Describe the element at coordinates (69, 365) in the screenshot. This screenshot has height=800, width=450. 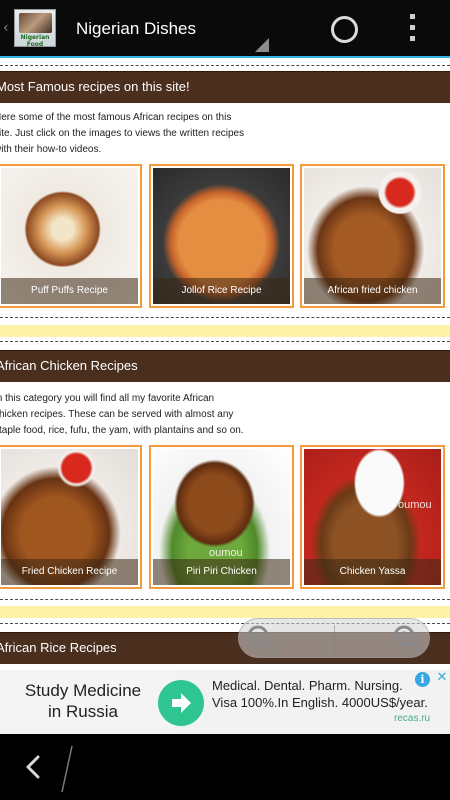
I see `section-title: African Chicken Recipes` at that location.